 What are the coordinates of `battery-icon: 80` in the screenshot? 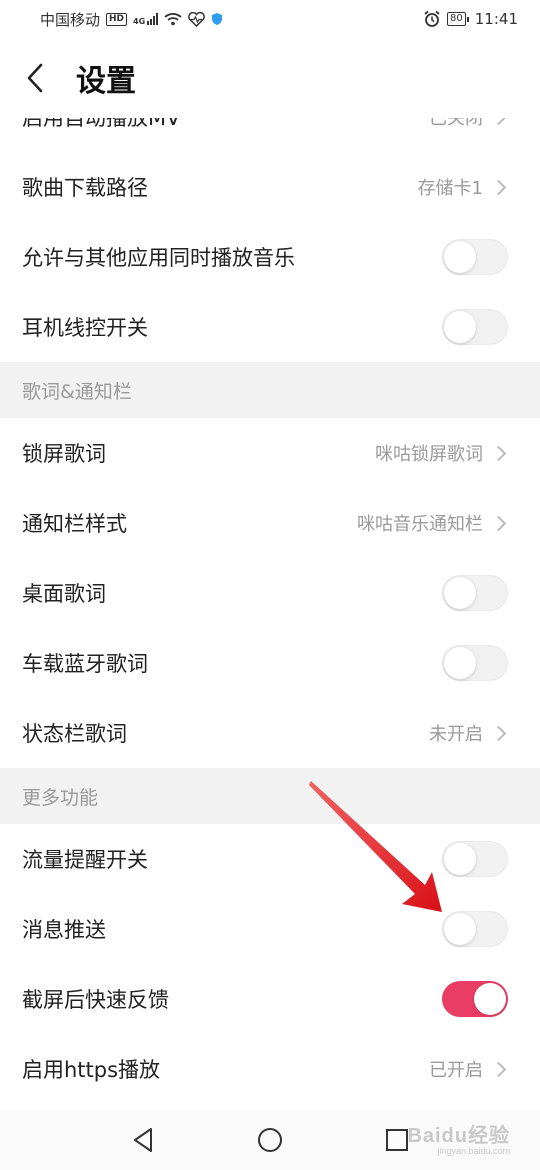 It's located at (458, 19).